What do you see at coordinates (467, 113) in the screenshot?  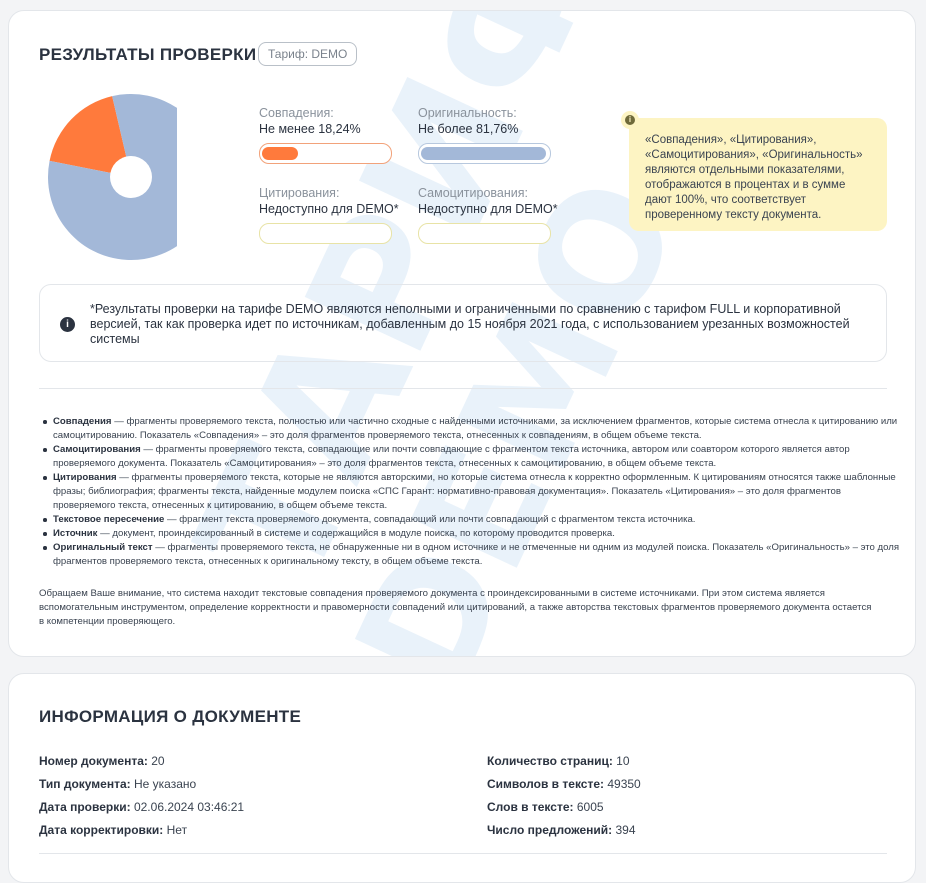 I see `metric-originality-label: Оригинальность:` at bounding box center [467, 113].